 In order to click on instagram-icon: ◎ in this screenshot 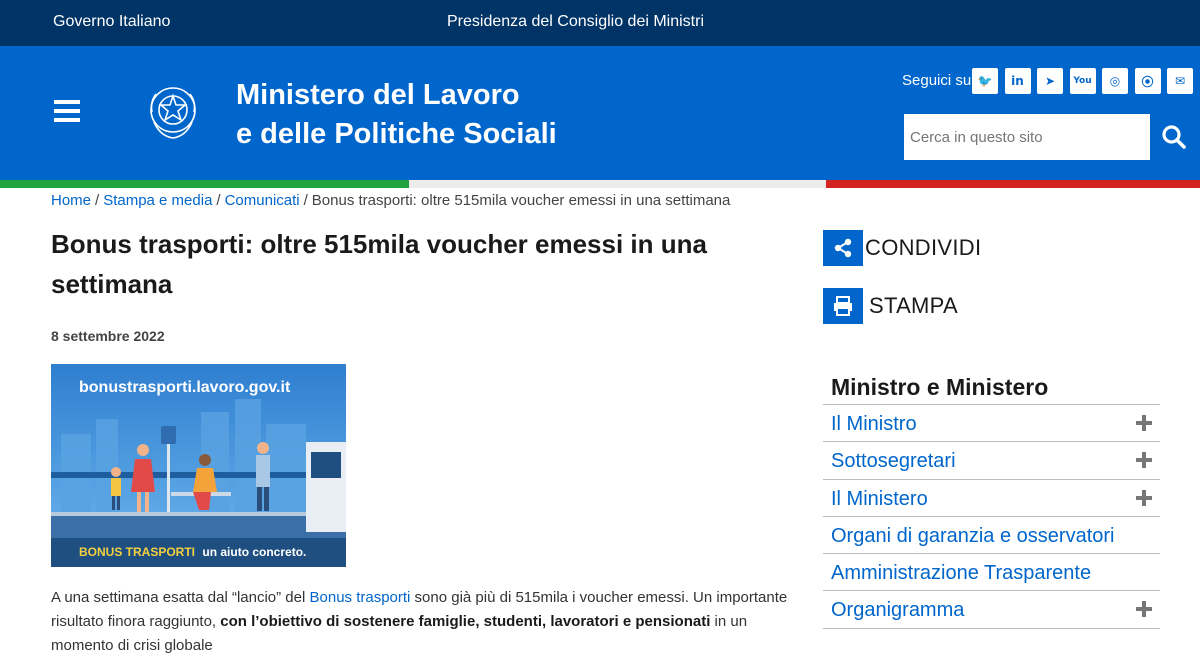, I will do `click(1115, 81)`.